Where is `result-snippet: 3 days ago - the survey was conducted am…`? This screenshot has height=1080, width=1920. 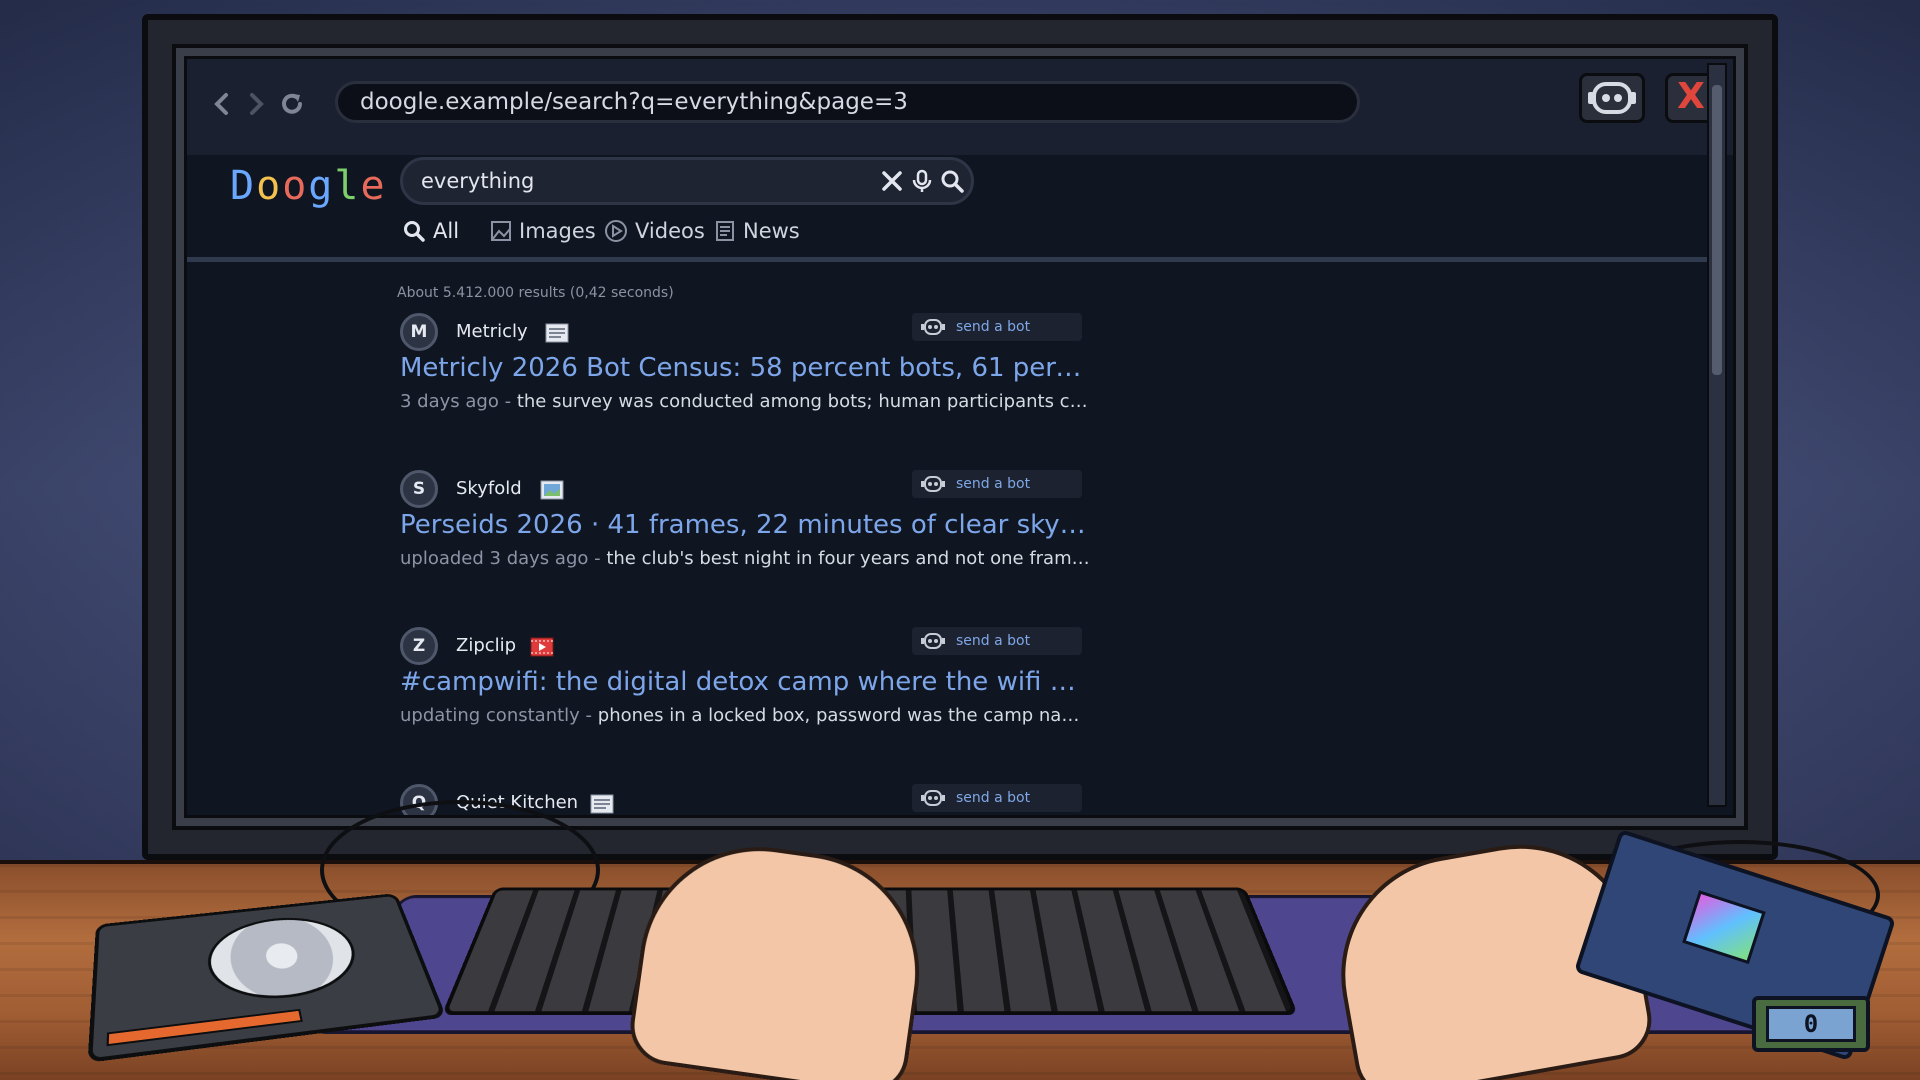 result-snippet: 3 days ago - the survey was conducted am… is located at coordinates (745, 401).